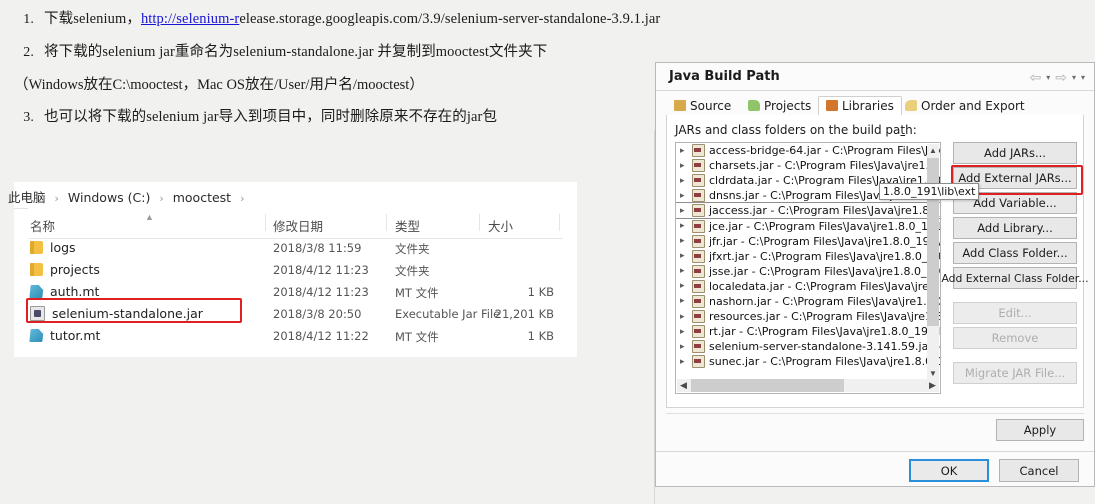  I want to click on tab-order-and-export: Order and Export, so click(965, 105).